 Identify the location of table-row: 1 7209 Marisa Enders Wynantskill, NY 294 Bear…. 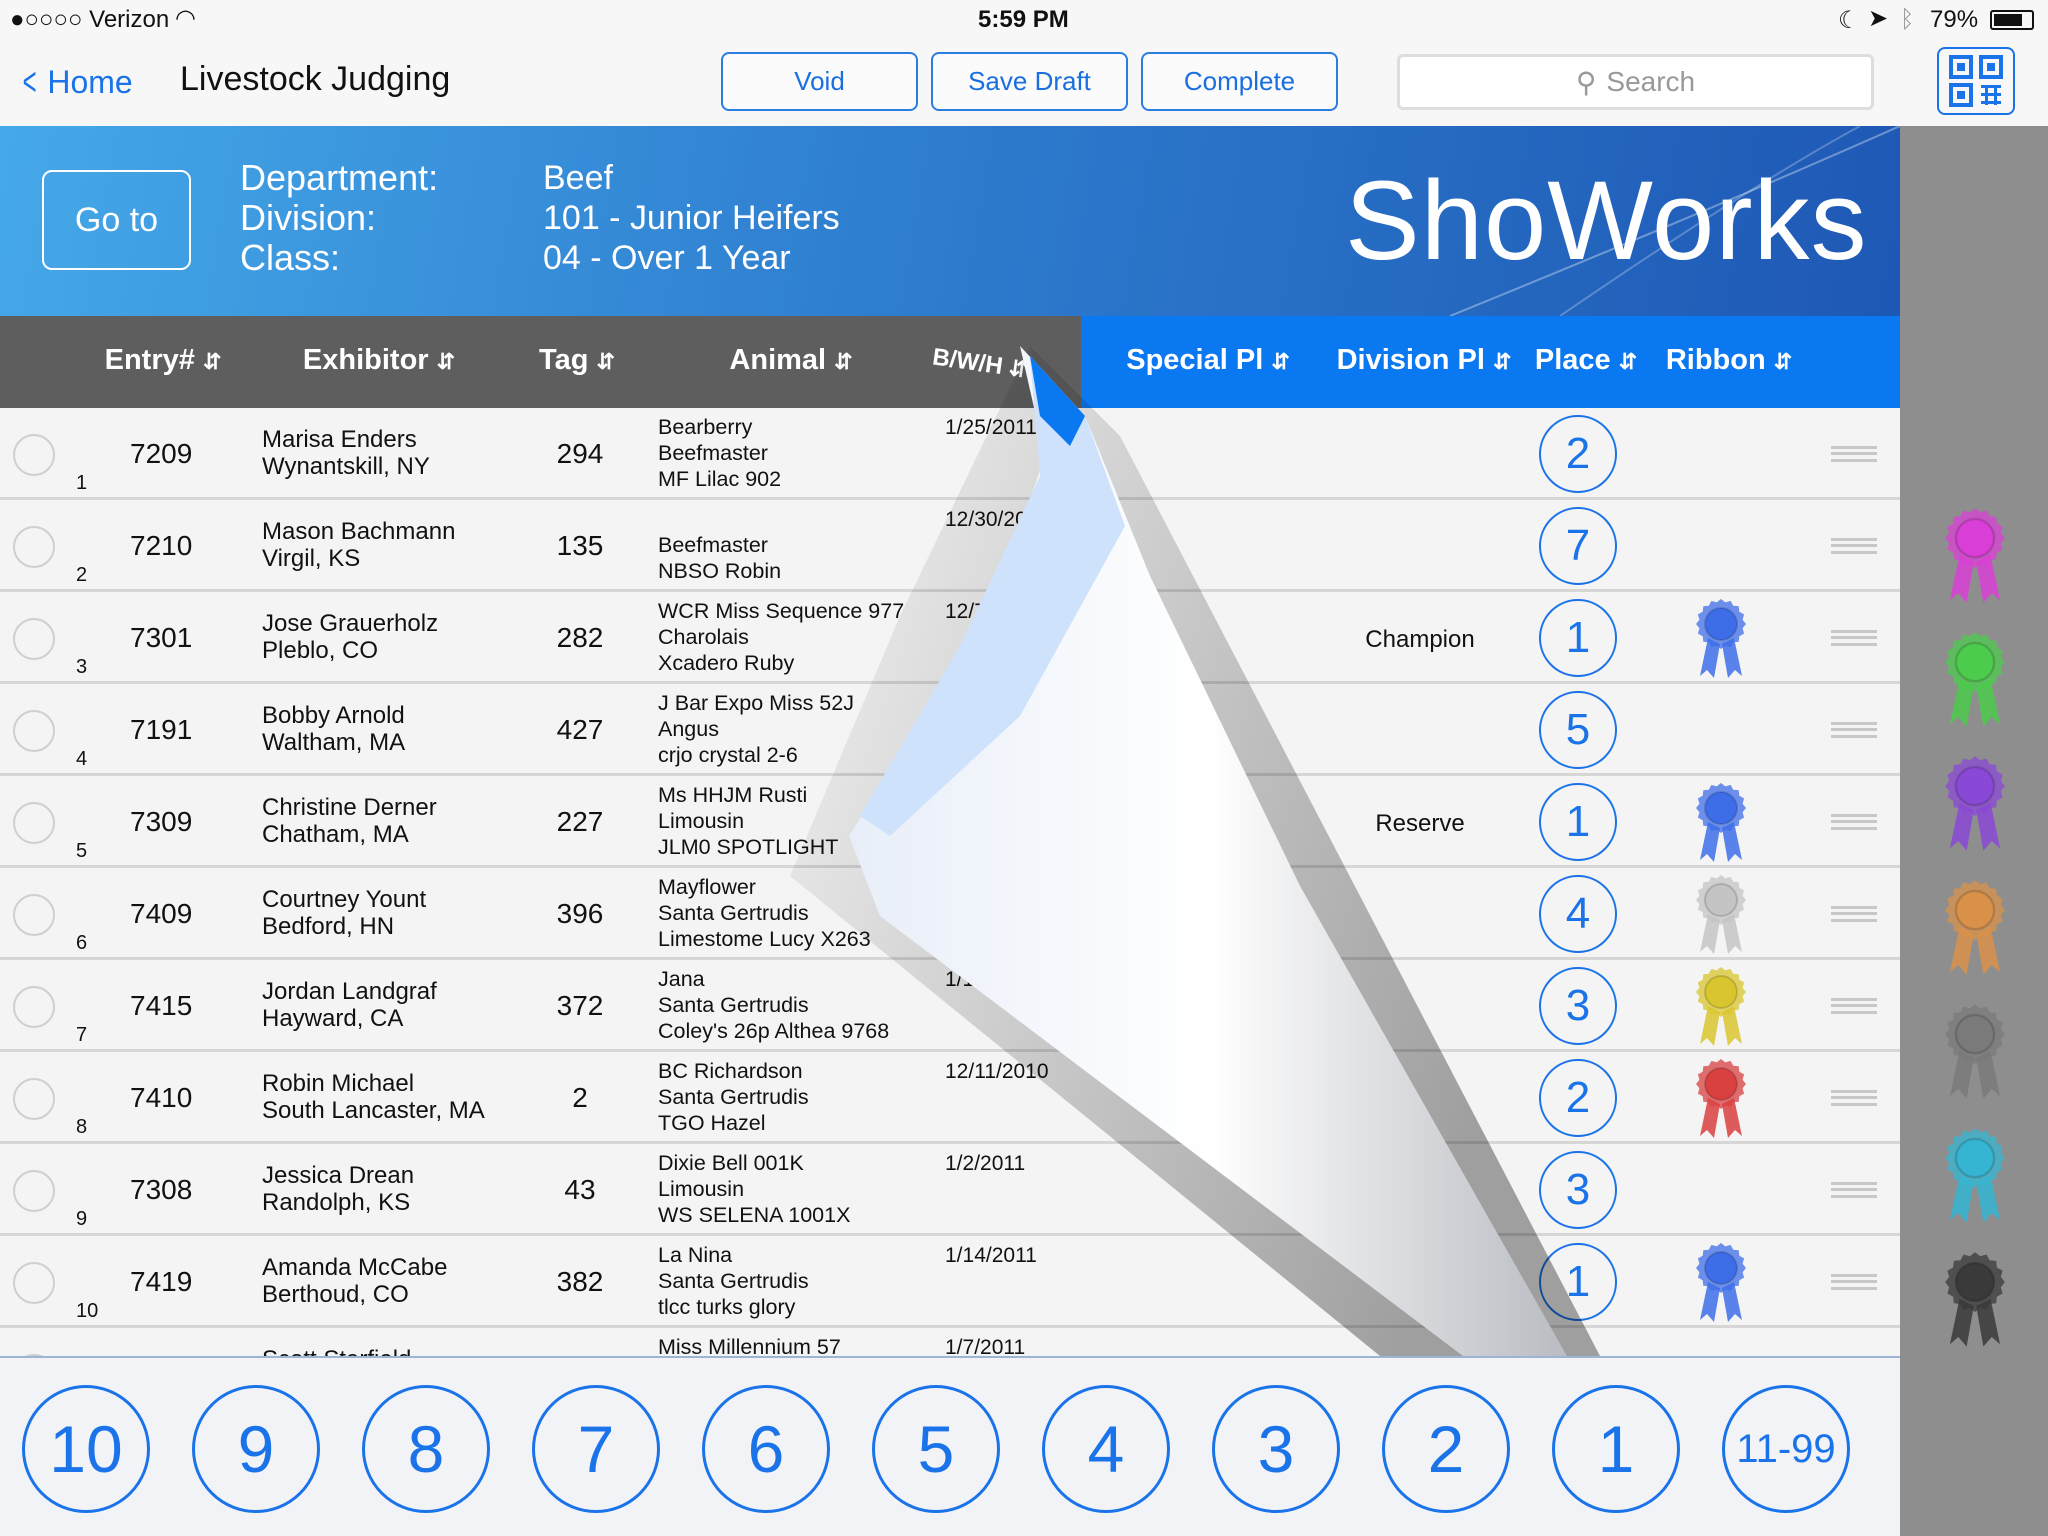
(950, 454).